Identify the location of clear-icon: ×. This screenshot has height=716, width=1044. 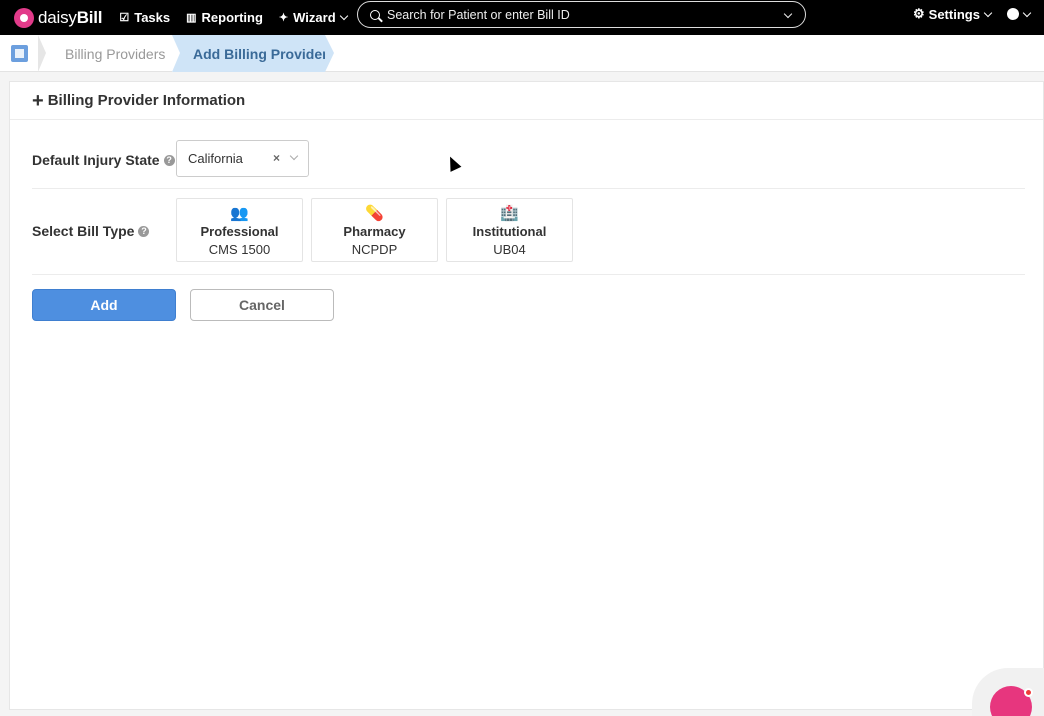
(276, 158).